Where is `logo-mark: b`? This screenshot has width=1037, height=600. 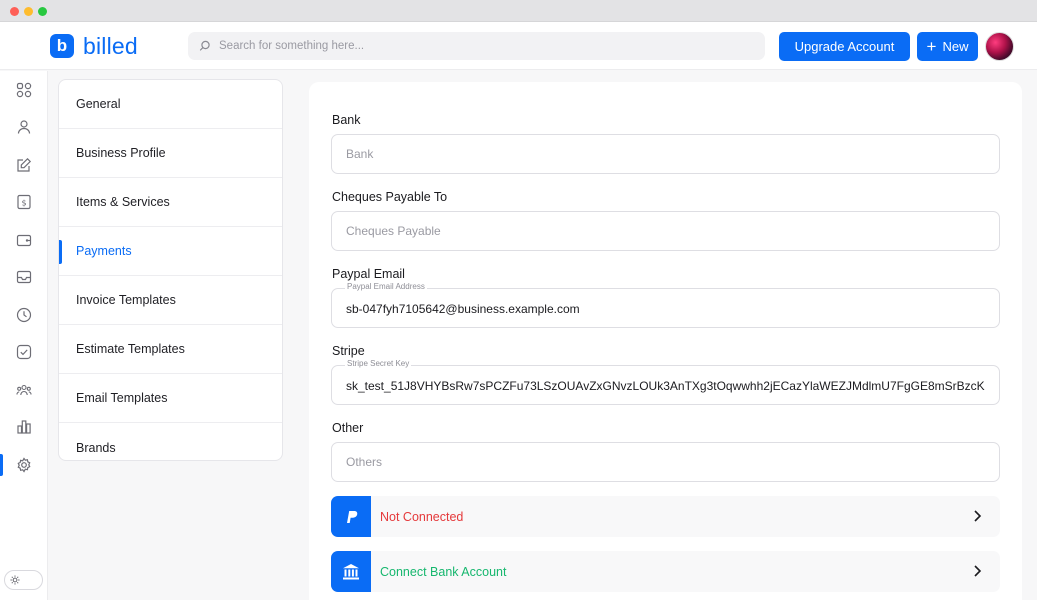 logo-mark: b is located at coordinates (62, 46).